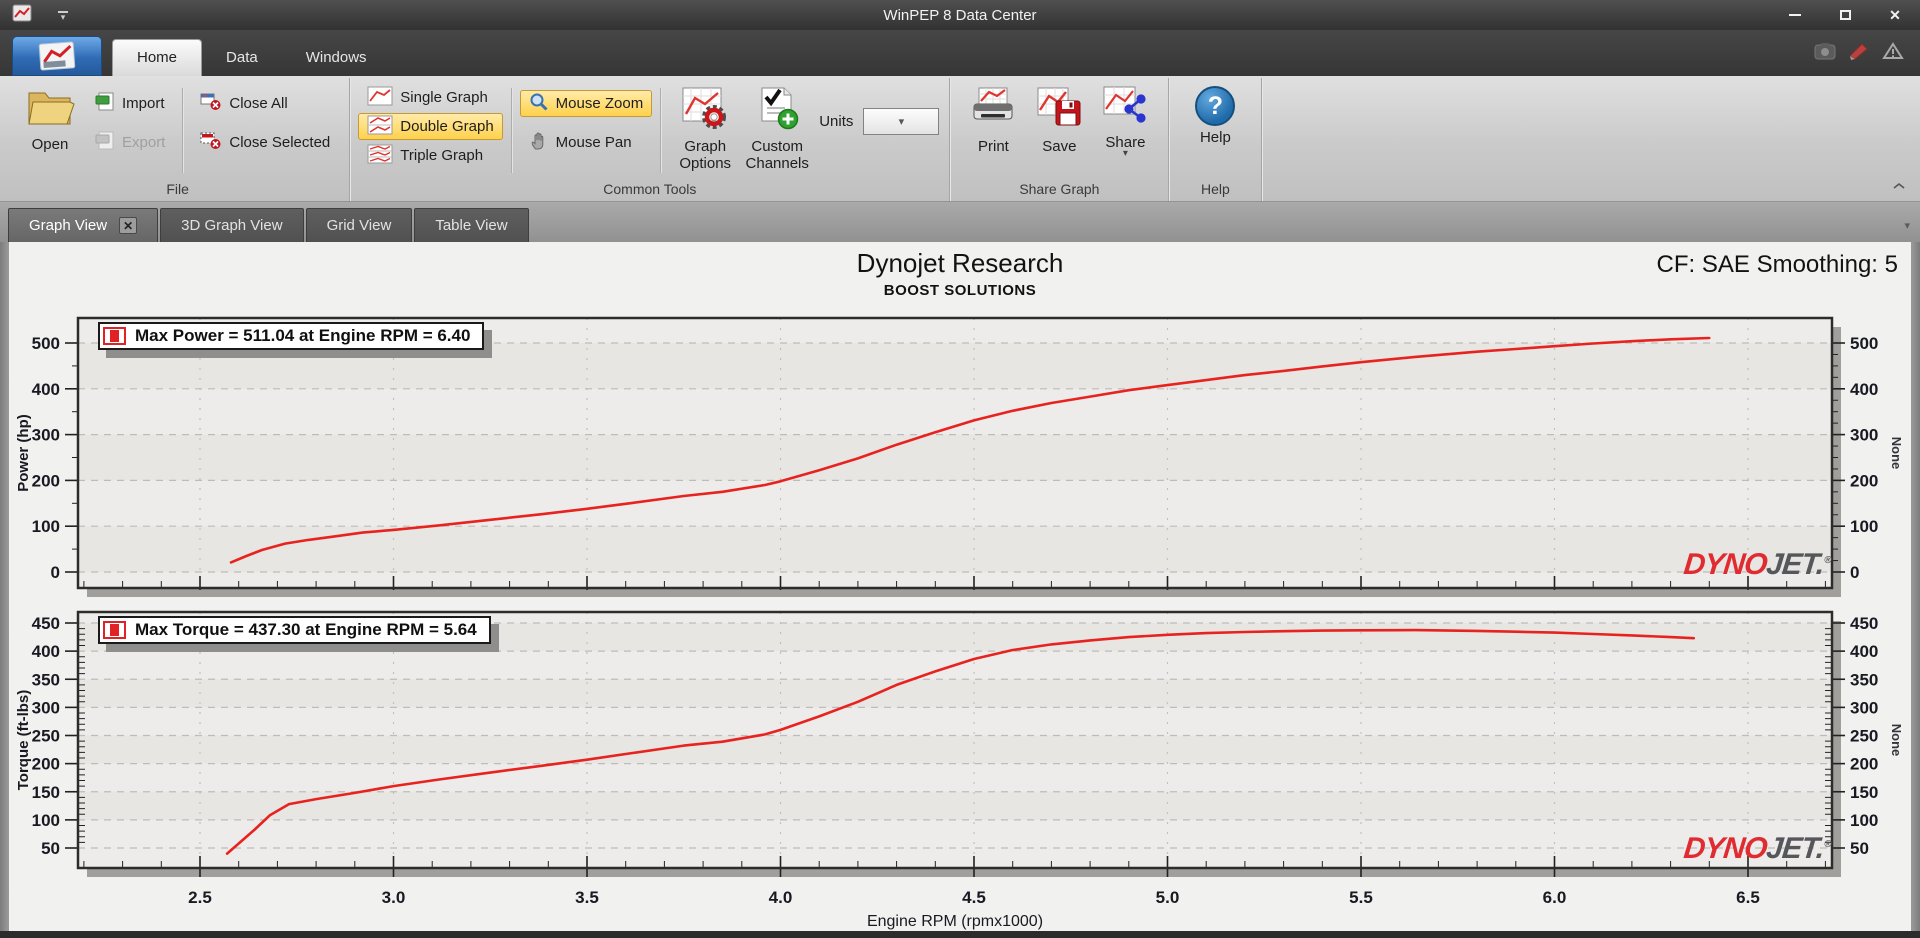 This screenshot has height=938, width=1920. Describe the element at coordinates (1895, 15) in the screenshot. I see `close-button: ✕` at that location.